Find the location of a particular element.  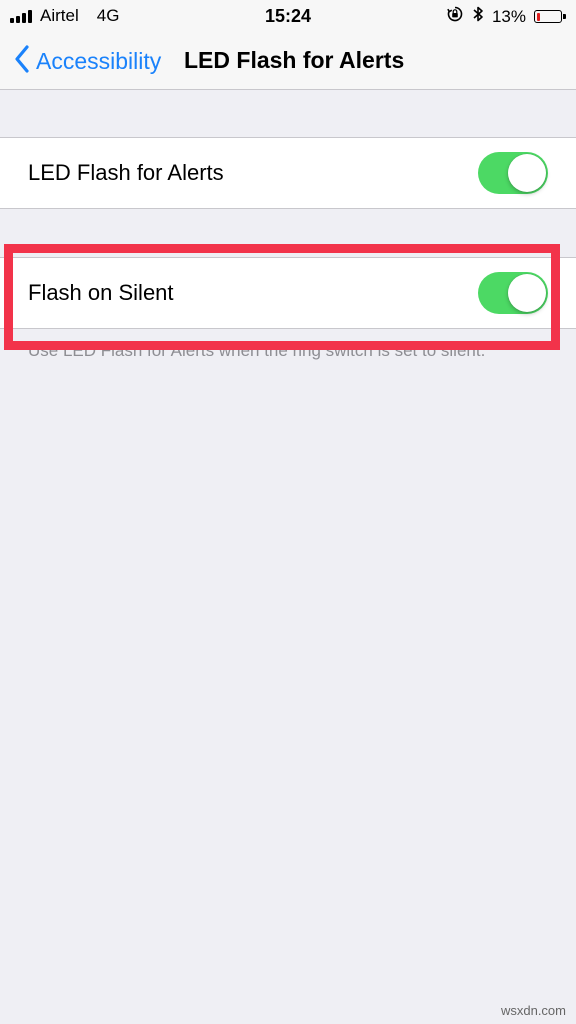

led-flash-cell: LED Flash for Alerts is located at coordinates (288, 173).